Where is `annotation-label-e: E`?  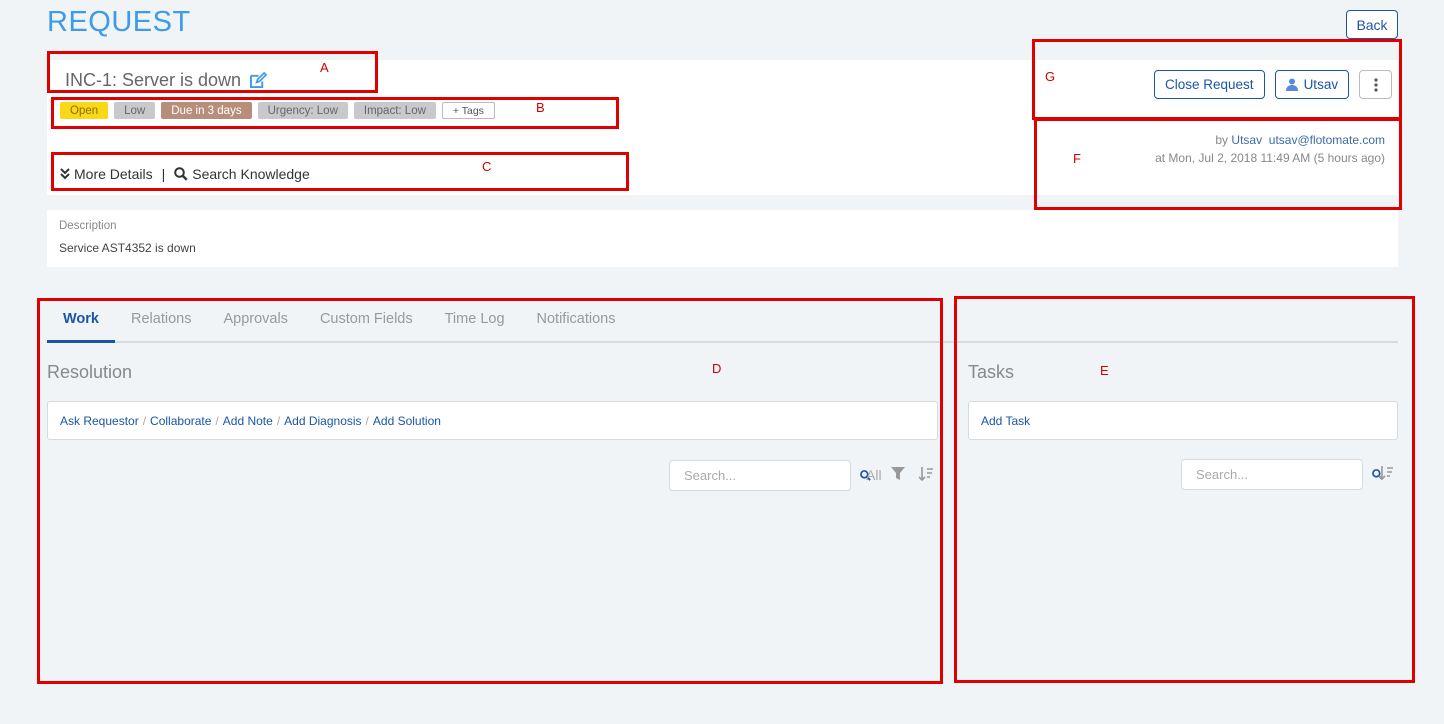 annotation-label-e: E is located at coordinates (1104, 370).